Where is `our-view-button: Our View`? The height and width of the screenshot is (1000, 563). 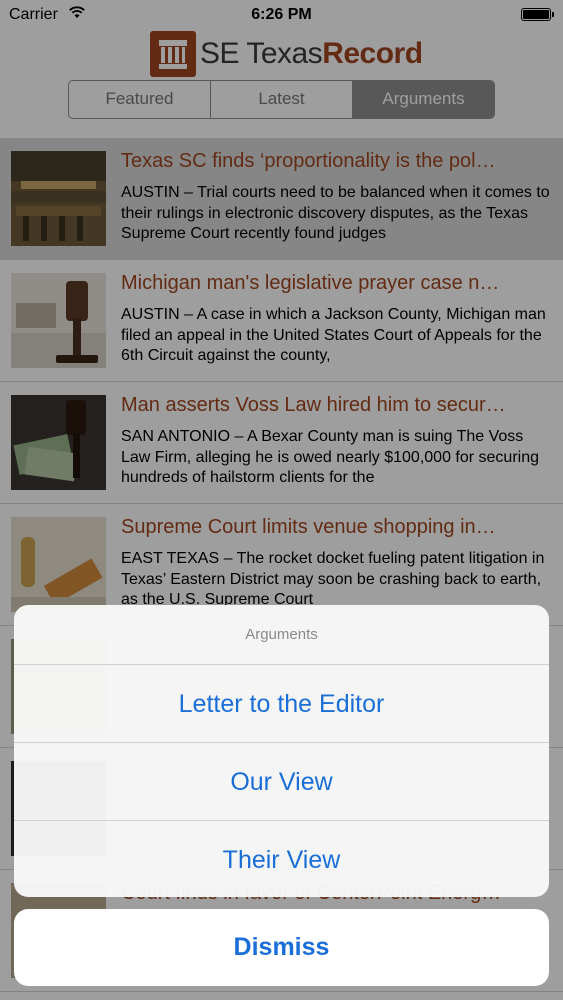 our-view-button: Our View is located at coordinates (281, 782).